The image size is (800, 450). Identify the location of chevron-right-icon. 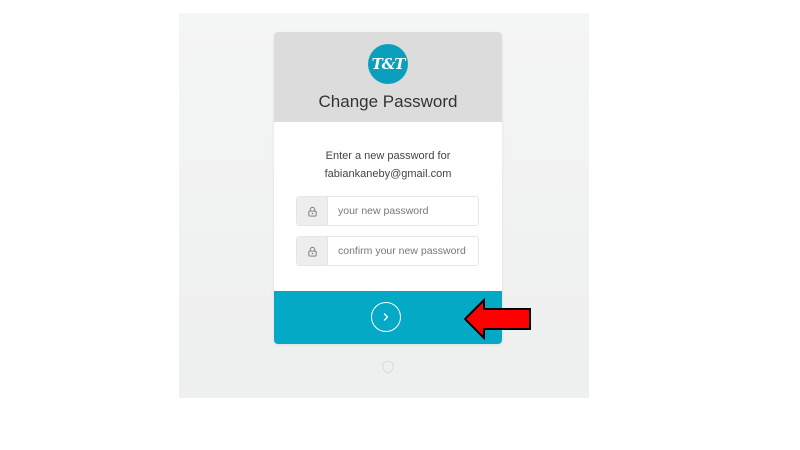
(386, 317).